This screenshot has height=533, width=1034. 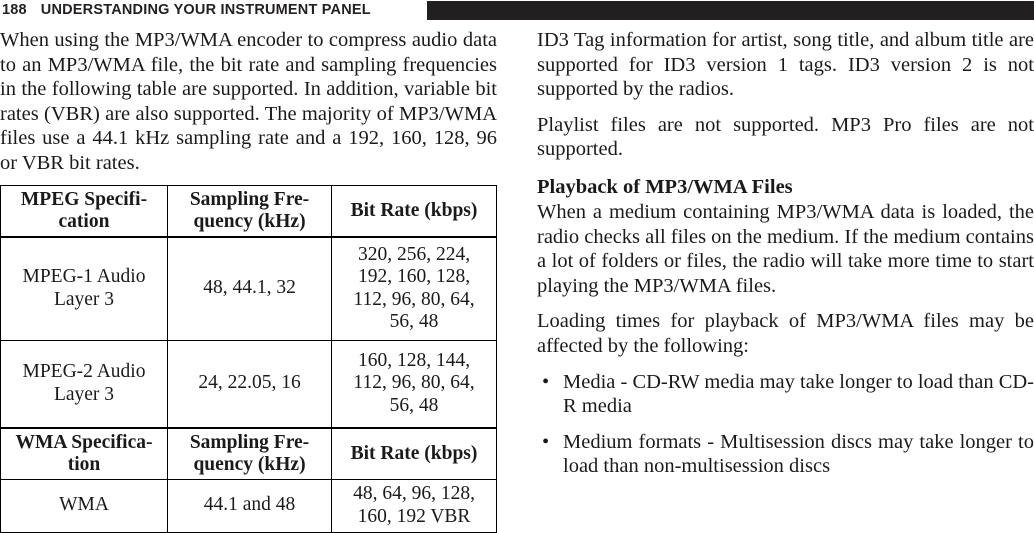 What do you see at coordinates (414, 299) in the screenshot?
I see `mpeg1-bitrate-line3: 112, 96, 80, 64,` at bounding box center [414, 299].